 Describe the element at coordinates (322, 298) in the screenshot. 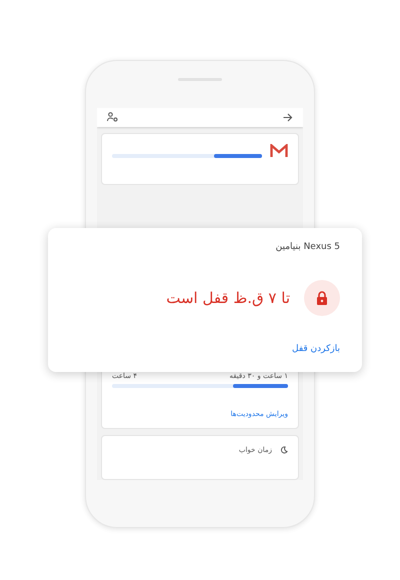

I see `lock-icon` at that location.